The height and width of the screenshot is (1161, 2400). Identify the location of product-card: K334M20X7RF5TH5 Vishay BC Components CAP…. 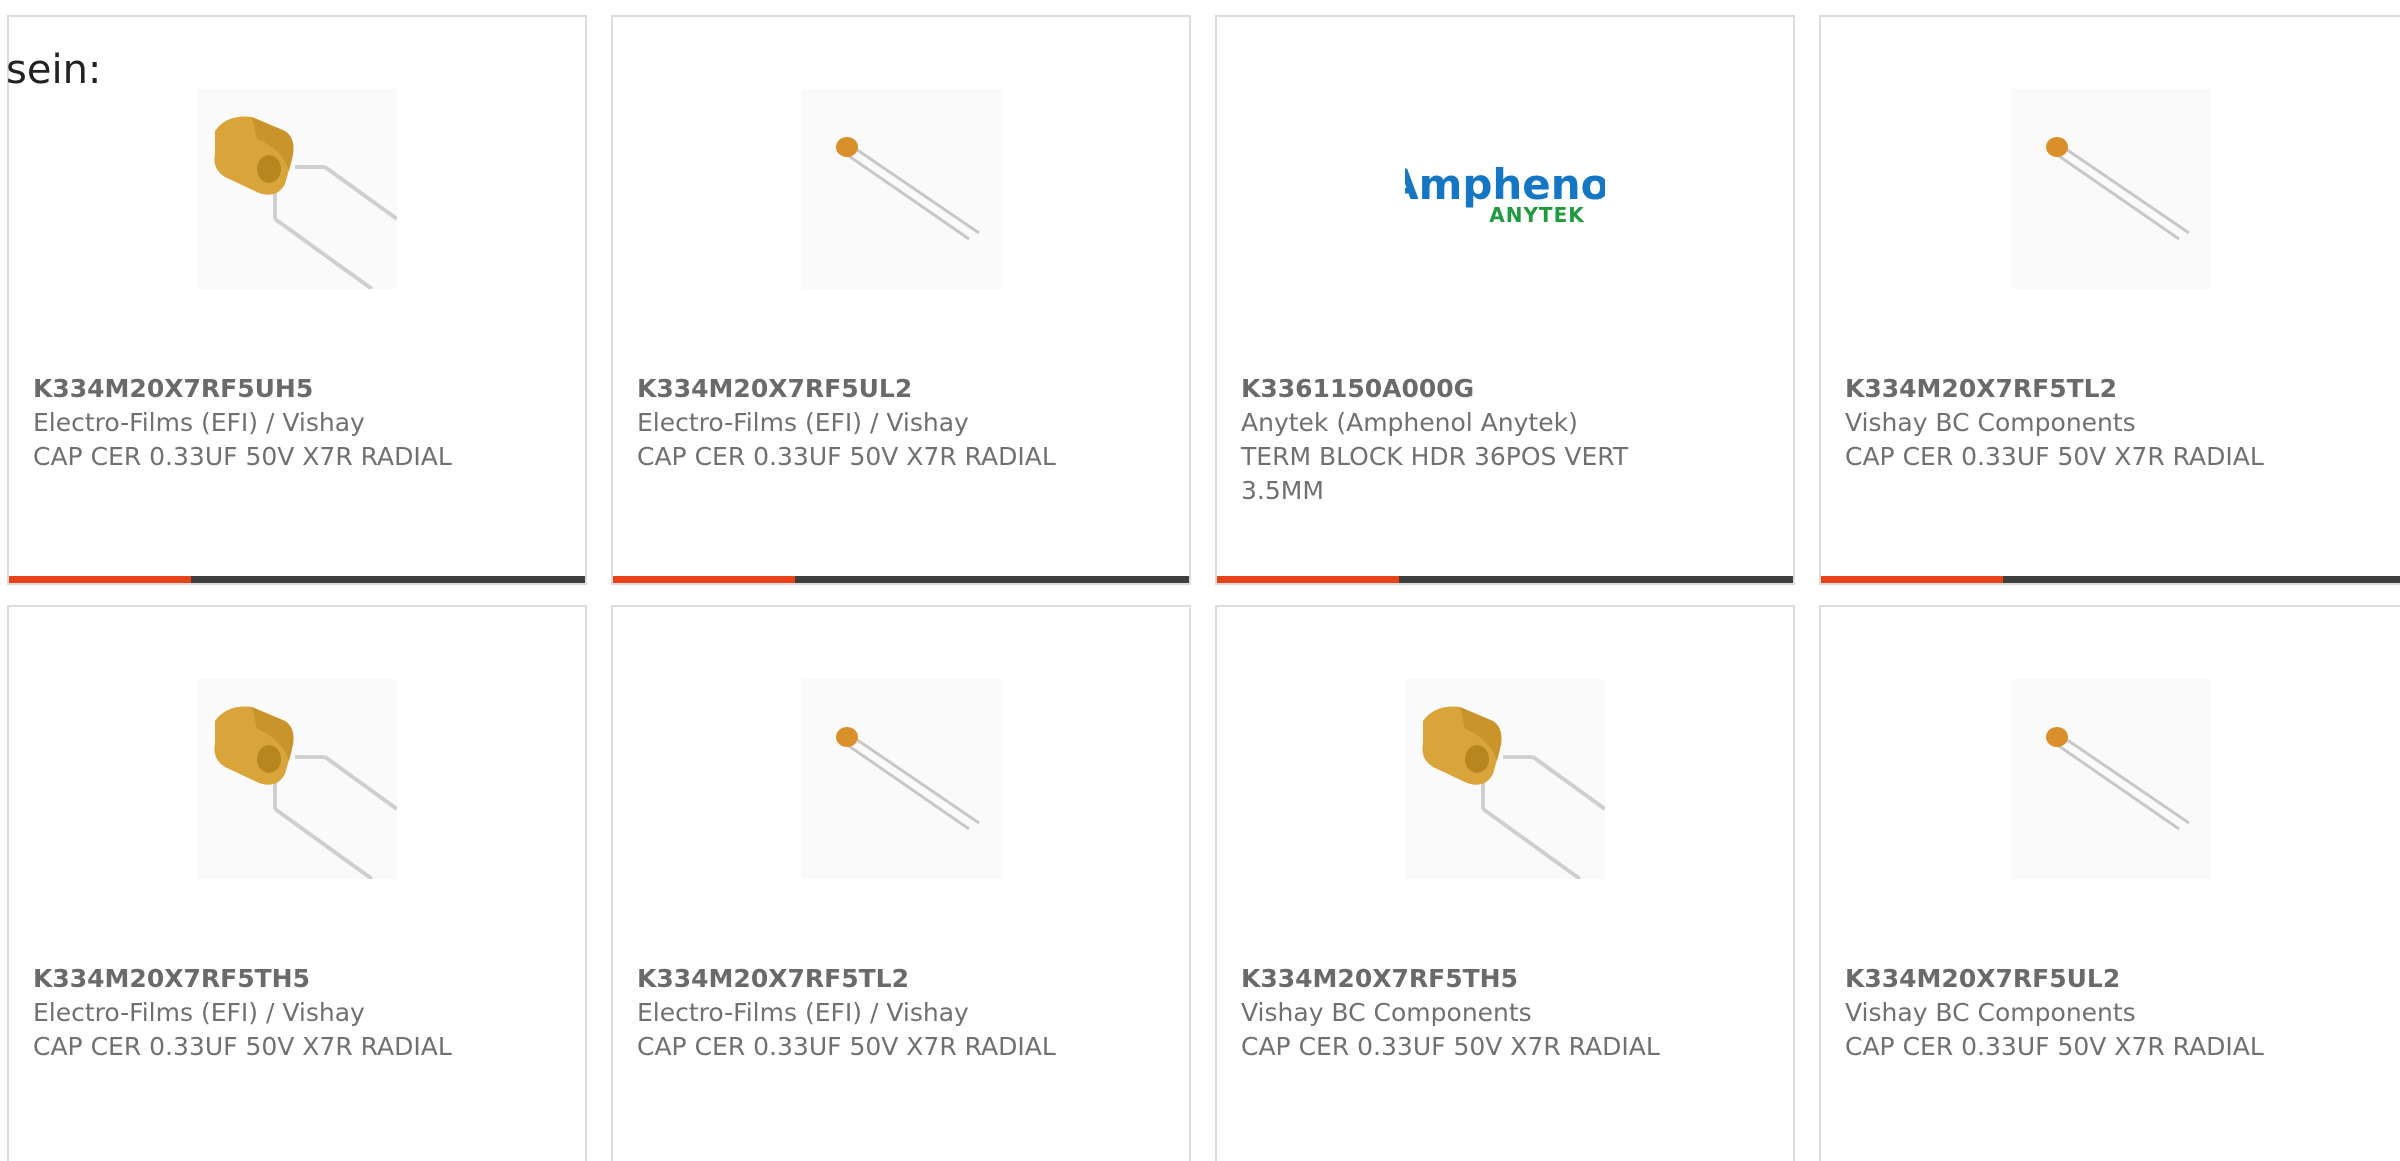
(1505, 883).